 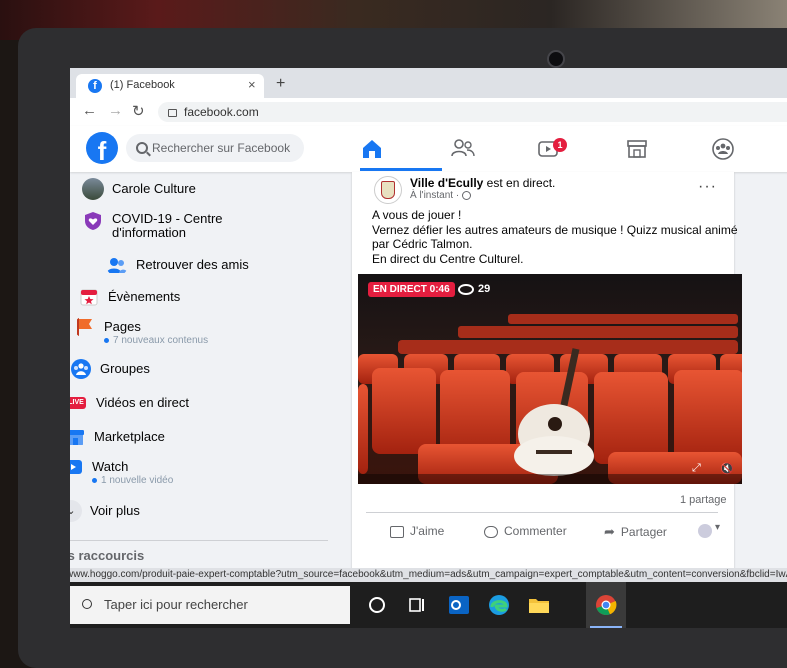 I want to click on facebook-logo-icon: f, so click(x=102, y=148).